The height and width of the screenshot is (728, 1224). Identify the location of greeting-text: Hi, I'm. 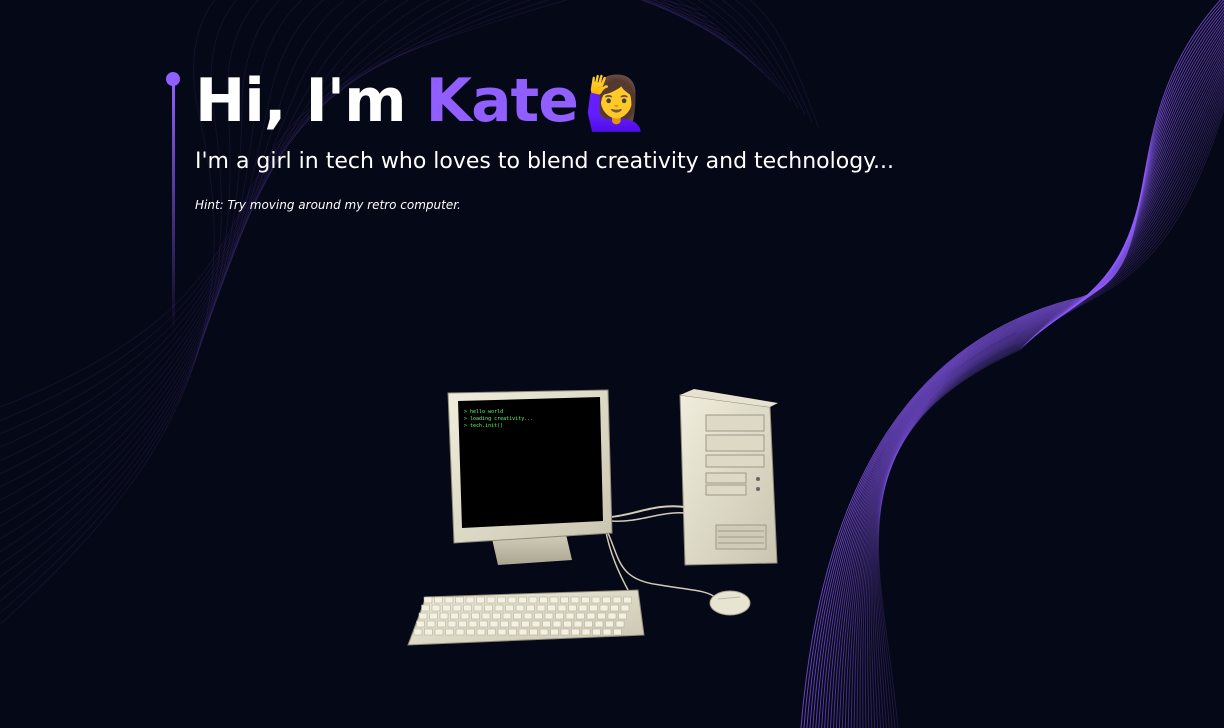
(310, 101).